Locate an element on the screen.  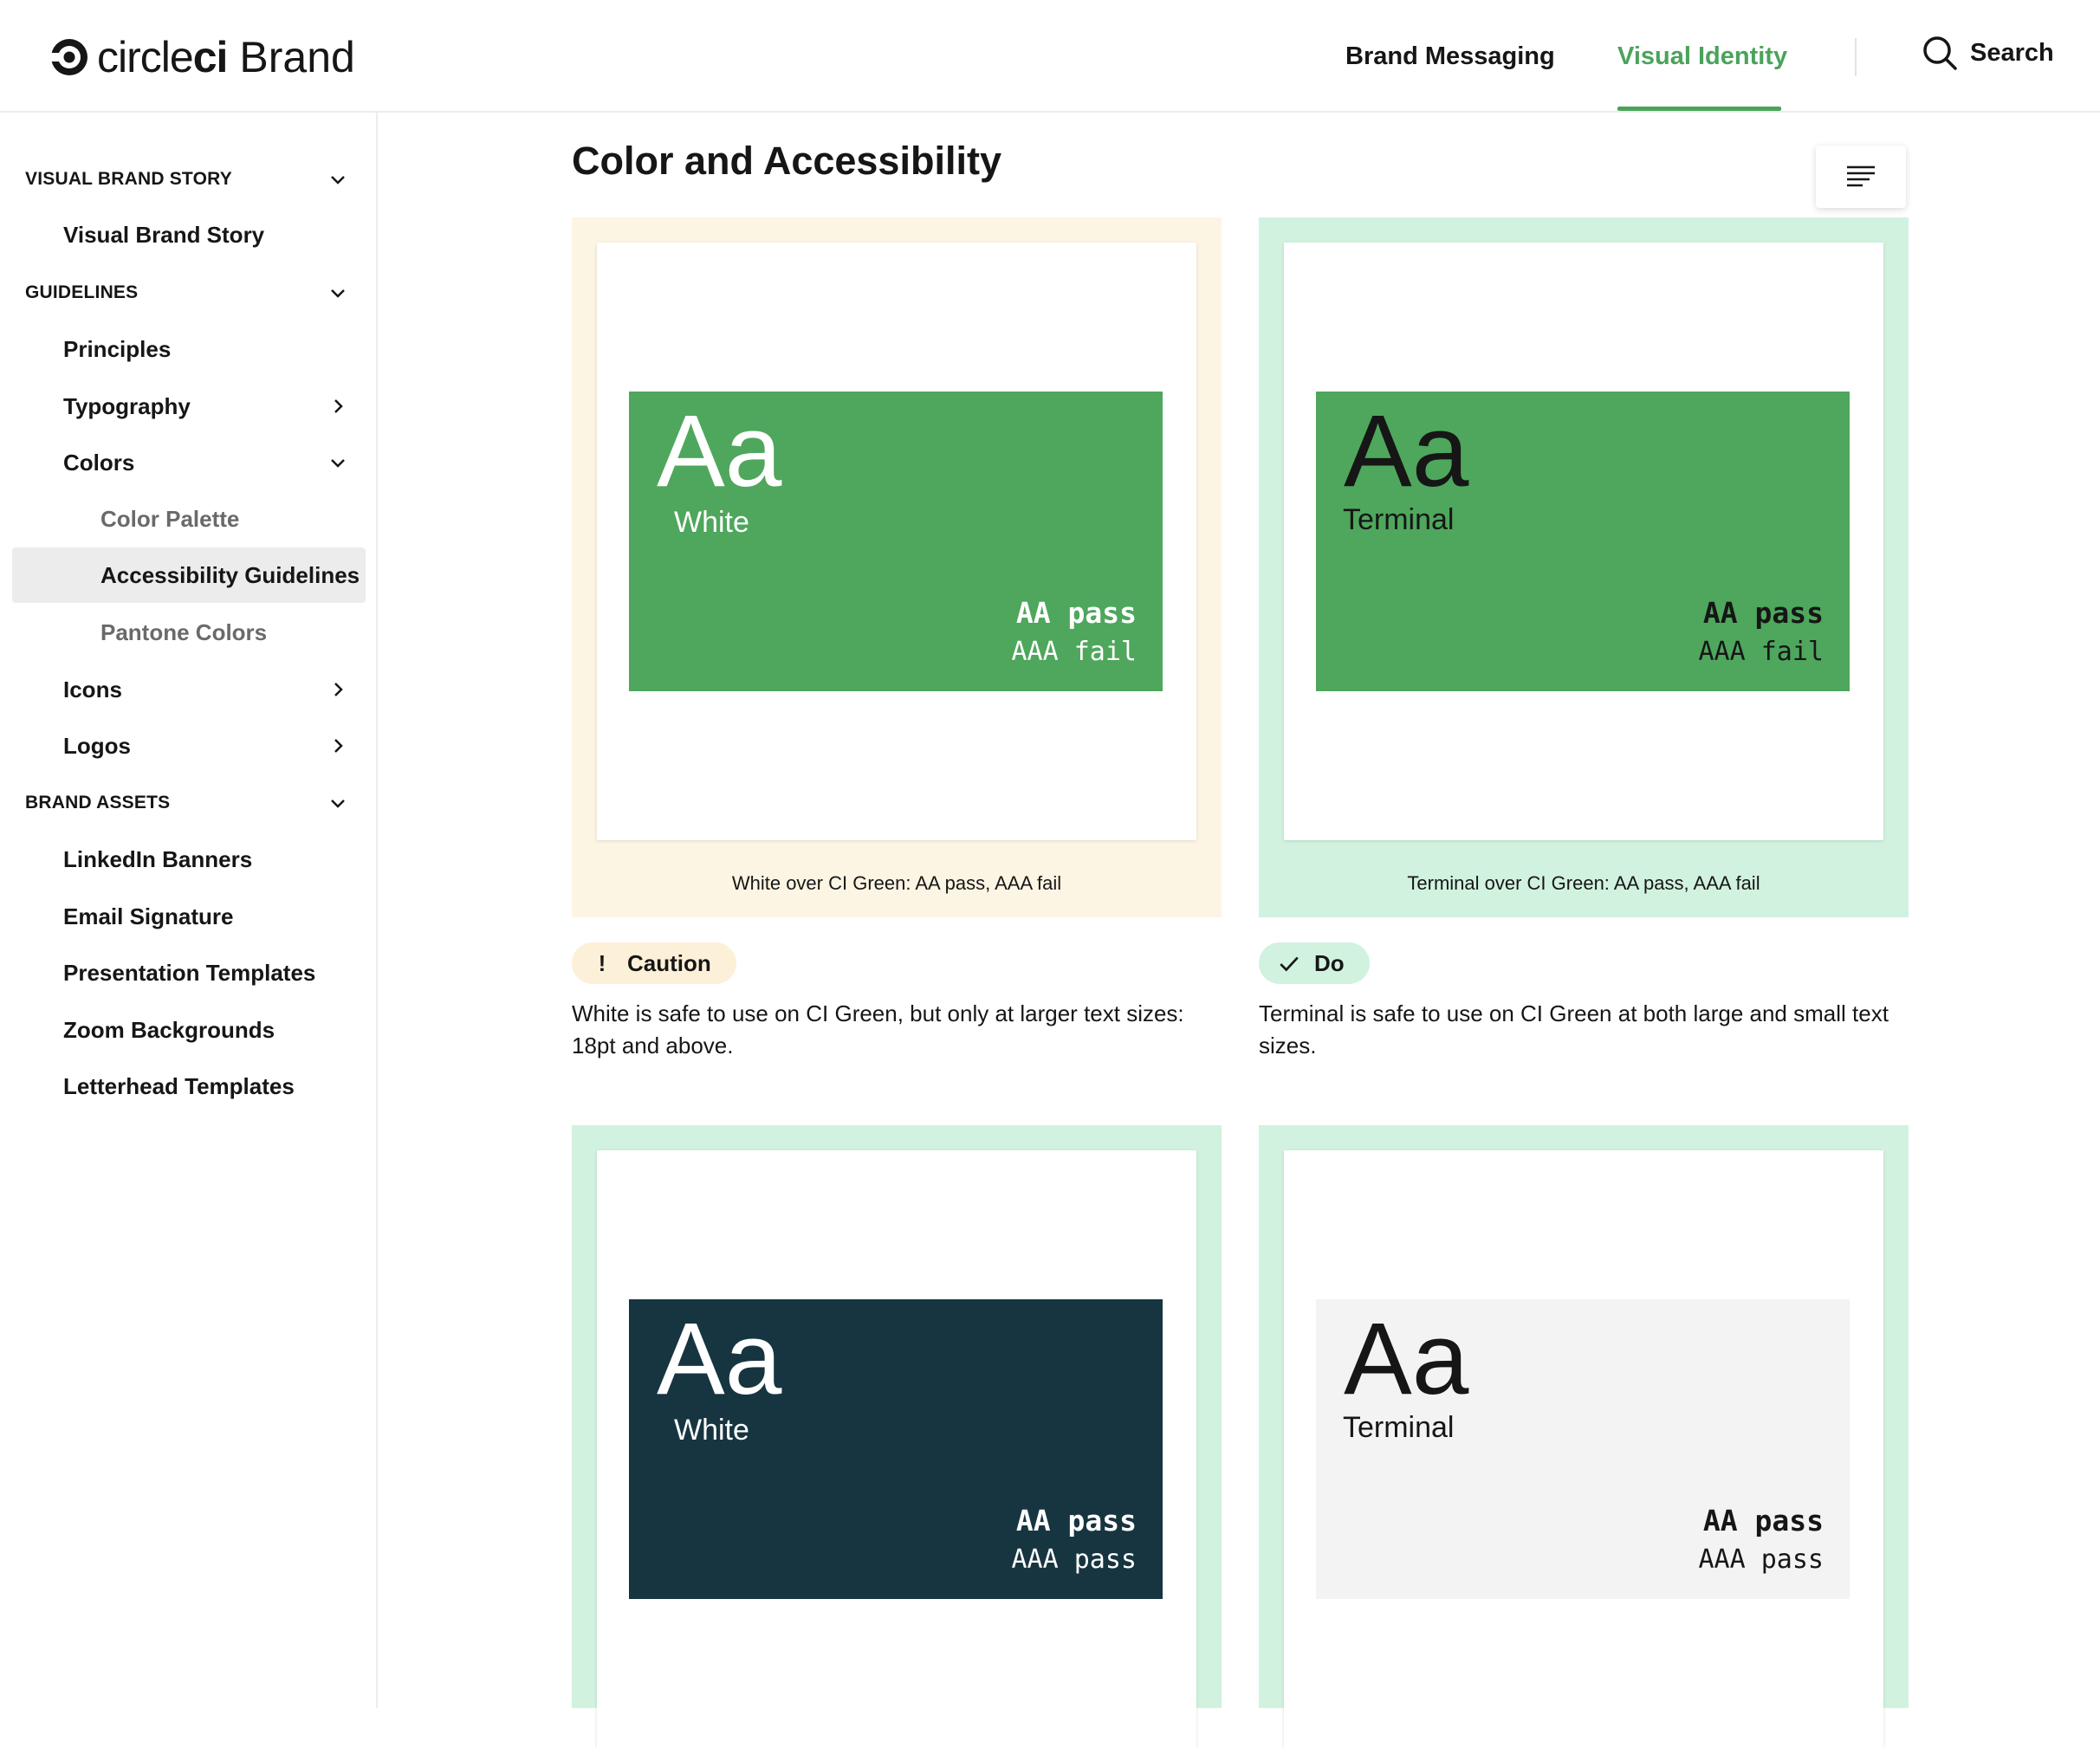
color-swatch: Aa White AA pass AAA fail is located at coordinates (896, 541).